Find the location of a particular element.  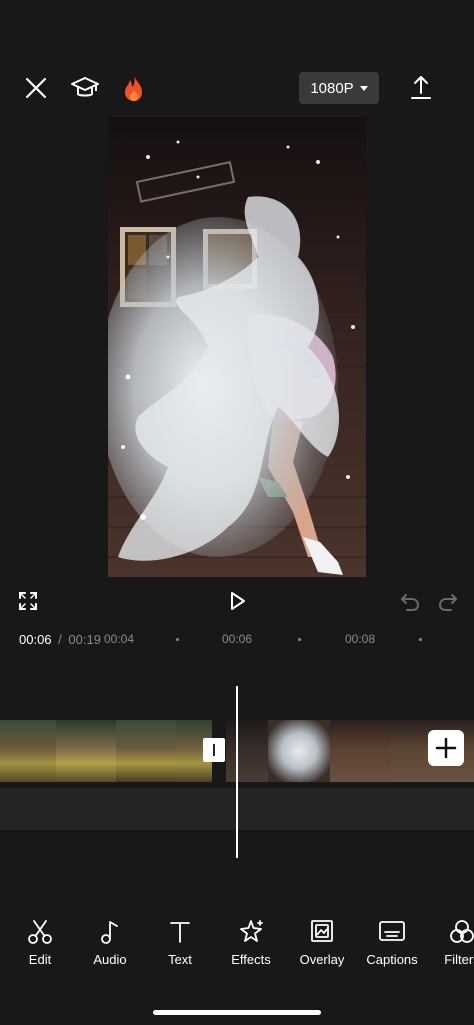

toolbar-label: Overlay is located at coordinates (322, 959).